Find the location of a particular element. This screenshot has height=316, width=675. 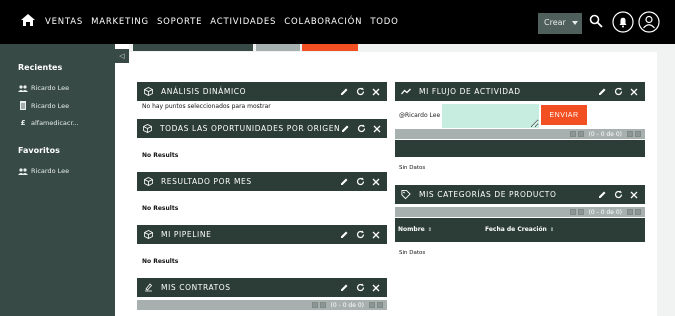

sort-icon: ⇕ is located at coordinates (552, 229).